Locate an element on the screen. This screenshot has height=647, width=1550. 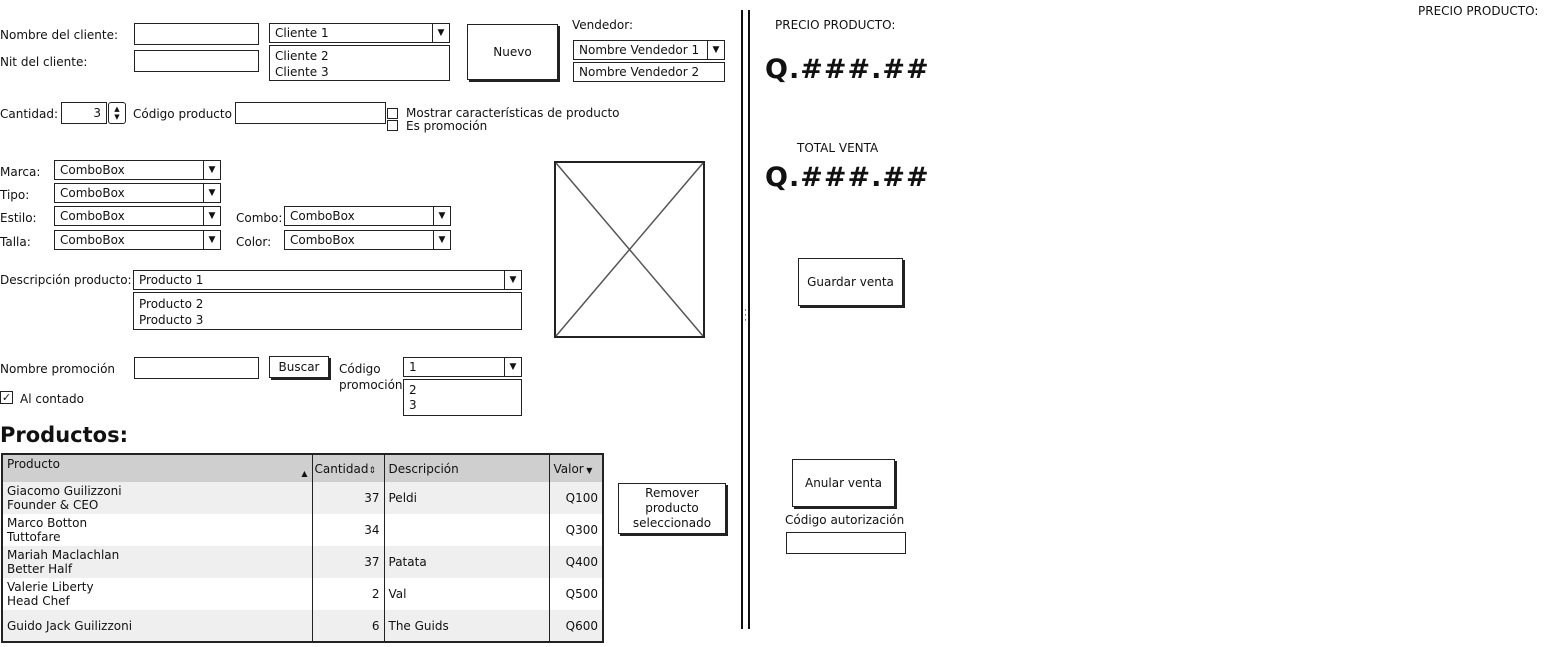
description-label: Descripción producto: is located at coordinates (66, 280).